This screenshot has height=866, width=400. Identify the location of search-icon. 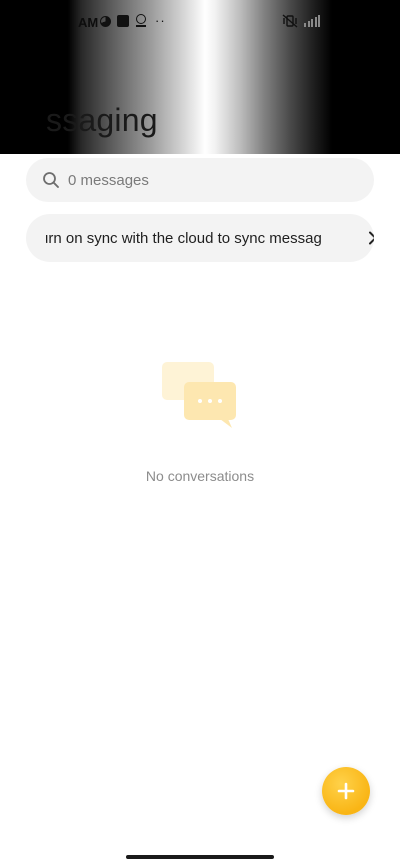
(51, 180).